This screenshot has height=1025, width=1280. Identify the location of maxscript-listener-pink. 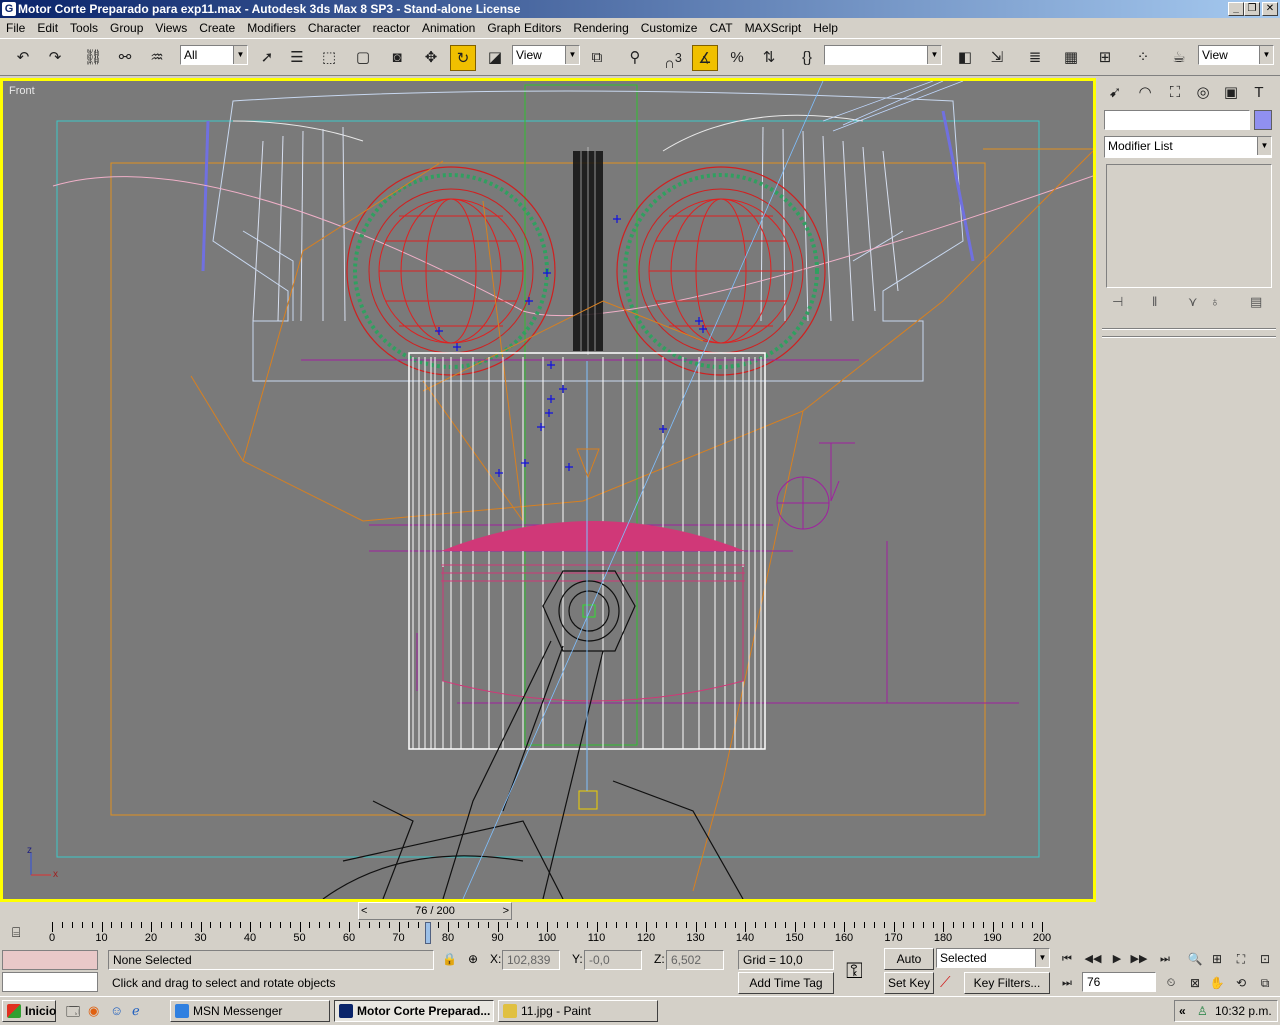
(50, 960).